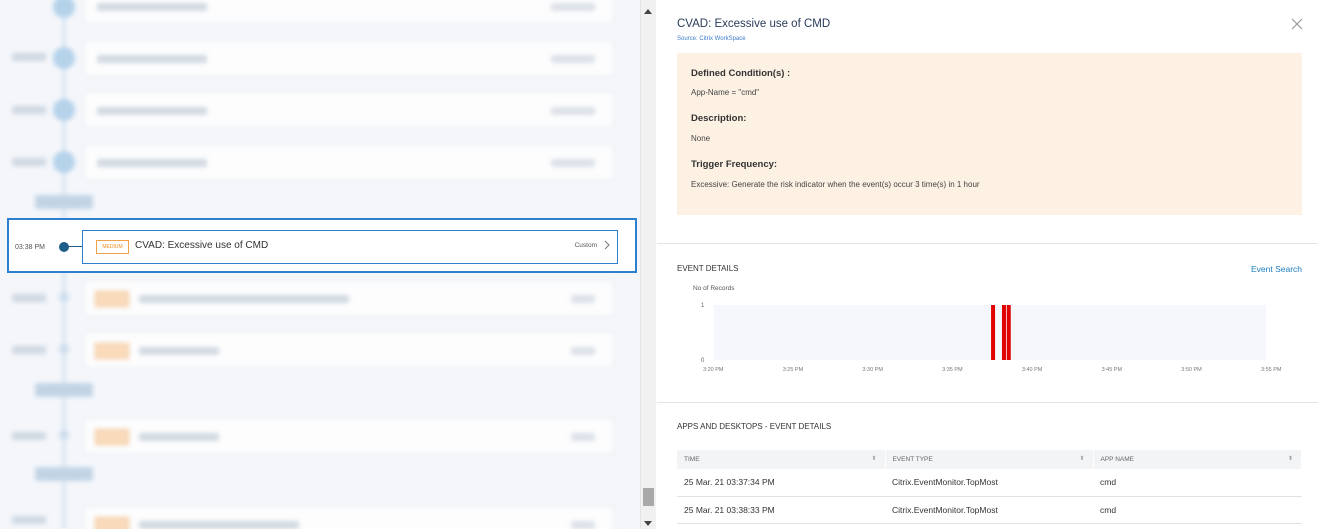 This screenshot has width=1318, height=529. What do you see at coordinates (1032, 370) in the screenshot?
I see `chart-xtick-label: 3:40 PM` at bounding box center [1032, 370].